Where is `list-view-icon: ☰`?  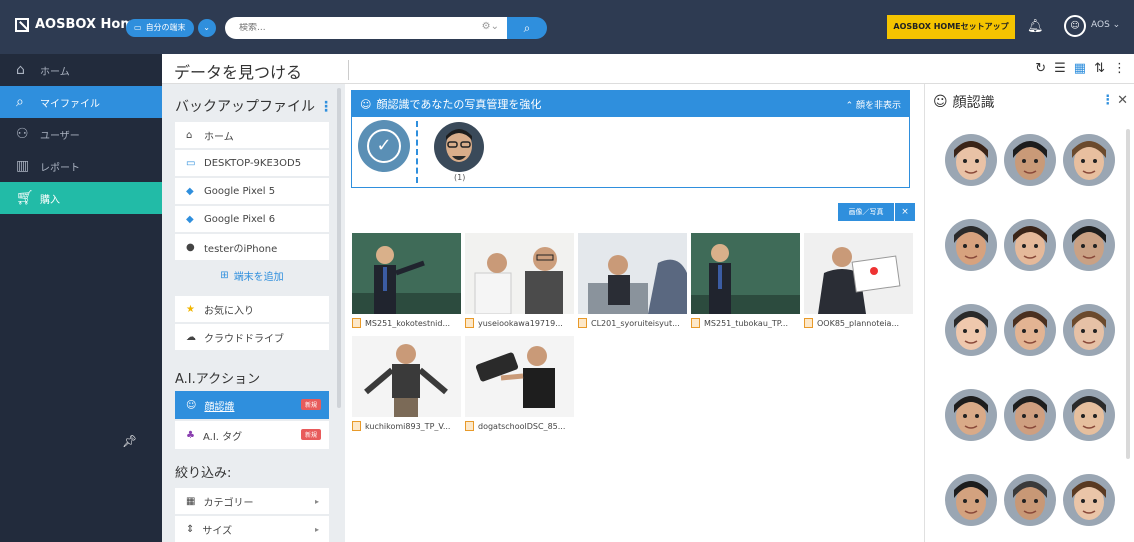 list-view-icon: ☰ is located at coordinates (1060, 68).